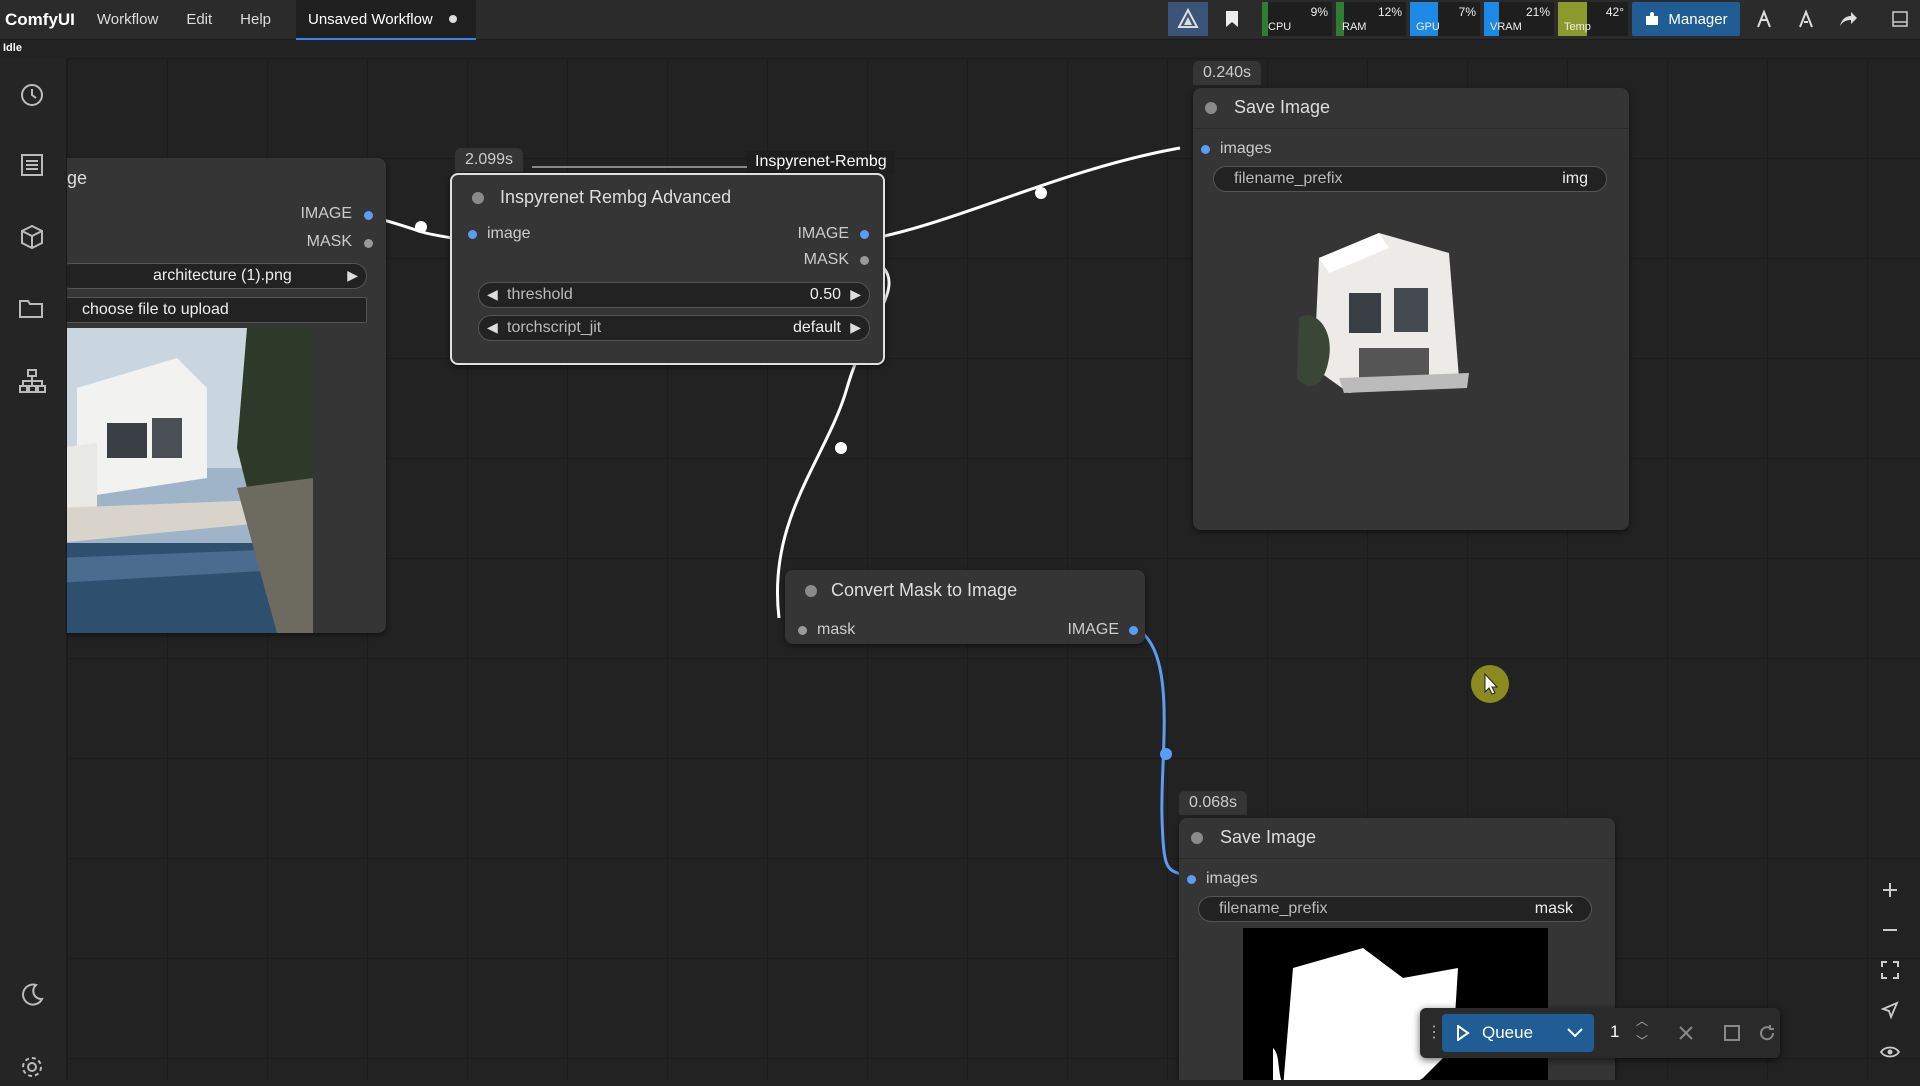 The height and width of the screenshot is (1086, 1920). Describe the element at coordinates (1614, 1032) in the screenshot. I see `queue-count-input: 1` at that location.